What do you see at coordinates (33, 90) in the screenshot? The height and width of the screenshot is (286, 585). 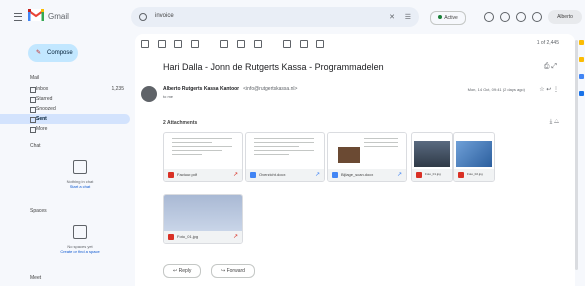 I see `inbox-icon` at bounding box center [33, 90].